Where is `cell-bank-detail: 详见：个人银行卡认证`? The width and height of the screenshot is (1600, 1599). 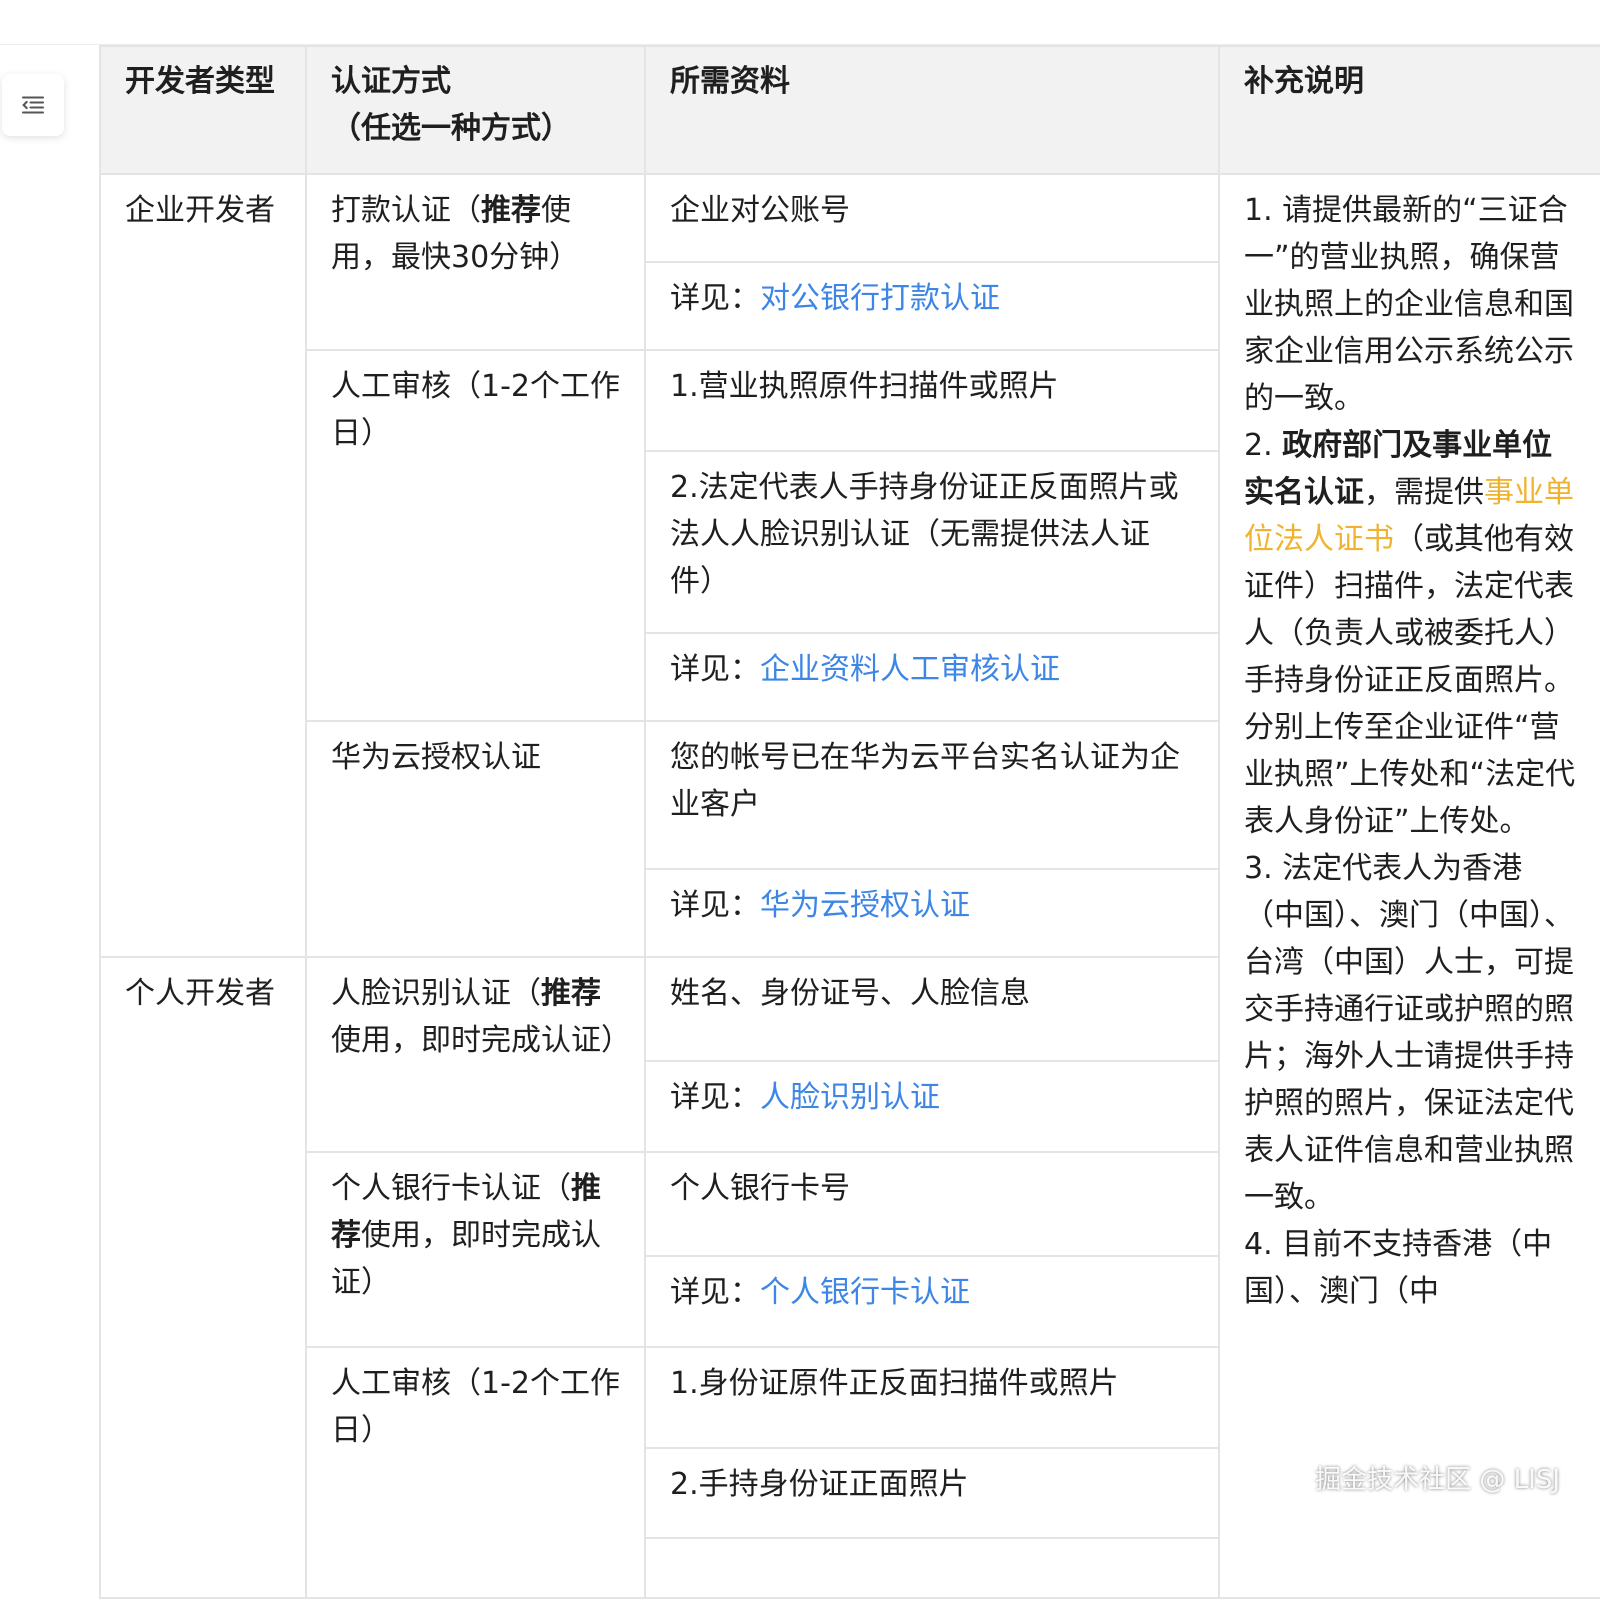
cell-bank-detail: 详见：个人银行卡认证 is located at coordinates (932, 1301).